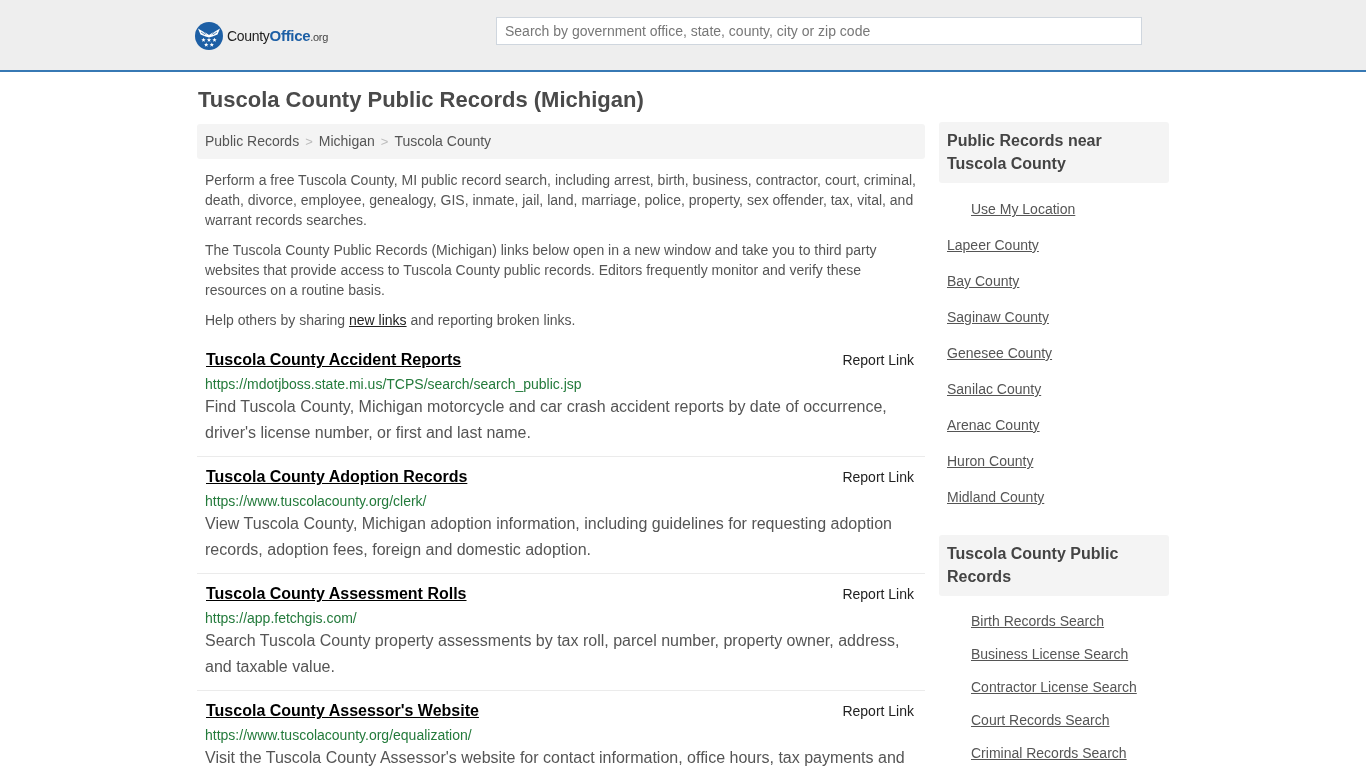  What do you see at coordinates (993, 245) in the screenshot?
I see `sidebar-link: Lapeer County` at bounding box center [993, 245].